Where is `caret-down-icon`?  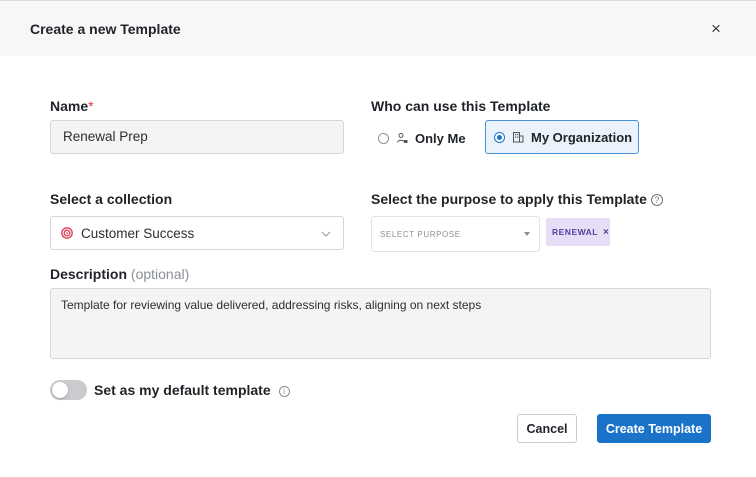 caret-down-icon is located at coordinates (527, 234).